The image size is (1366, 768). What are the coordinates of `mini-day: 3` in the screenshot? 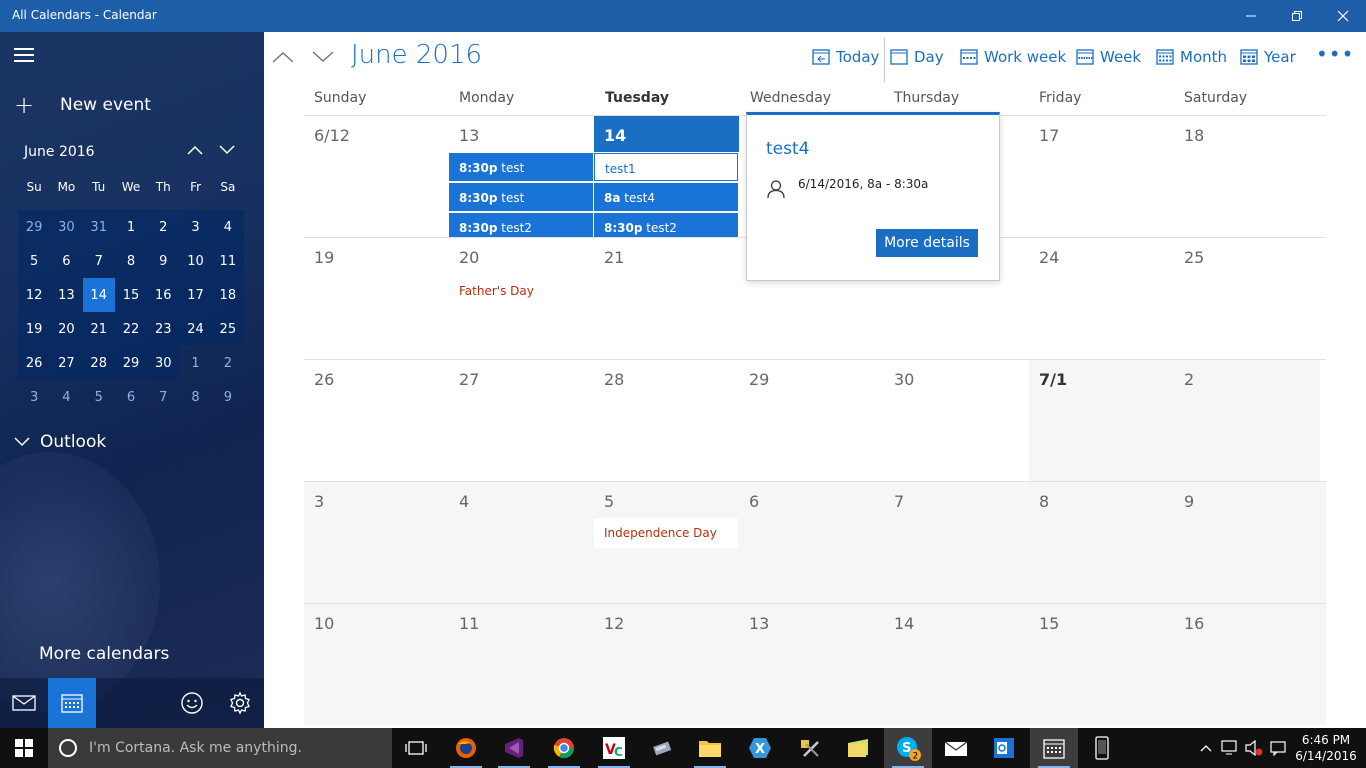 It's located at (195, 227).